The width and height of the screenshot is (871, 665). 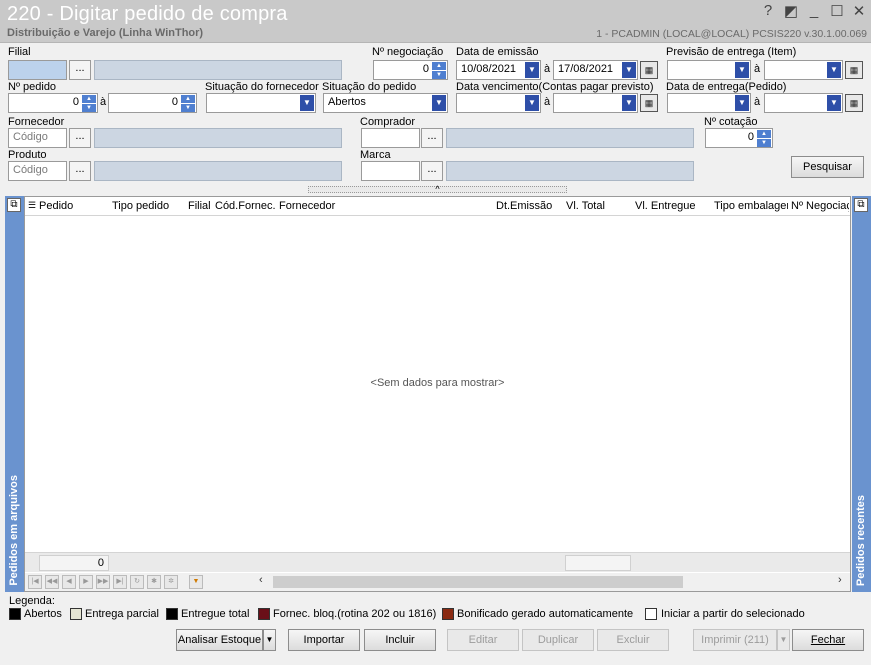 I want to click on scroll-left-icon: ‹, so click(x=261, y=580).